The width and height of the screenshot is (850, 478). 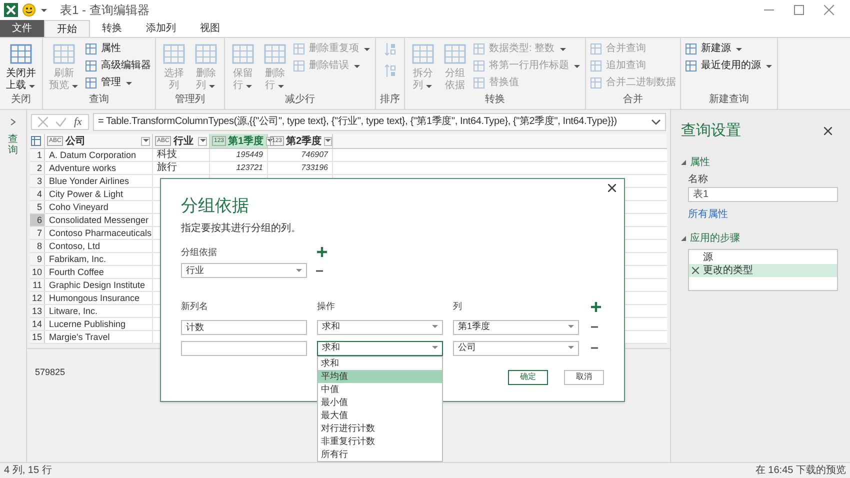 What do you see at coordinates (763, 257) in the screenshot?
I see `applied-step: 源` at bounding box center [763, 257].